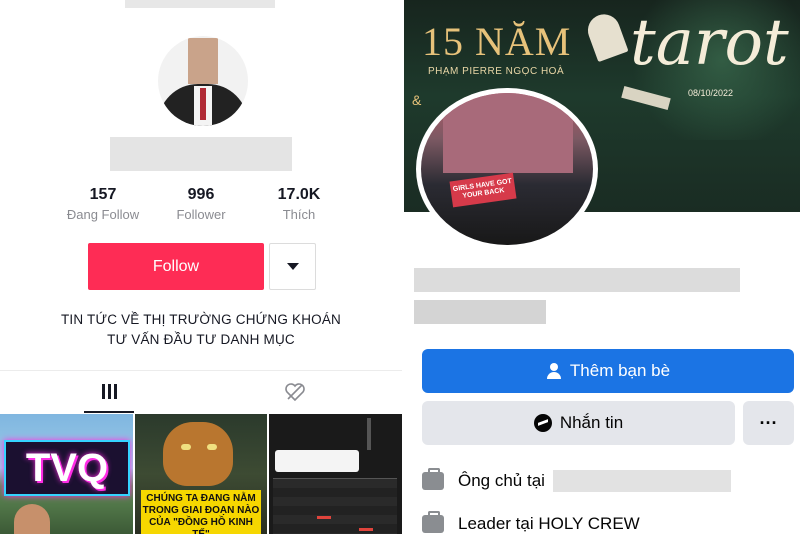 Image resolution: width=800 pixels, height=534 pixels. Describe the element at coordinates (554, 371) in the screenshot. I see `add-friend-icon` at that location.